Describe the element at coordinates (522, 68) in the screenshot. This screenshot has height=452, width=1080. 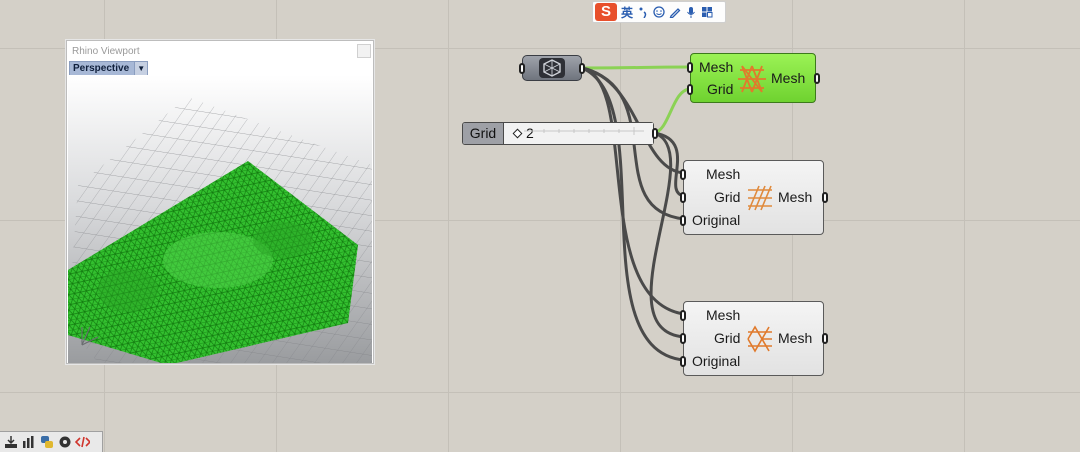
I see `hub-input-port` at that location.